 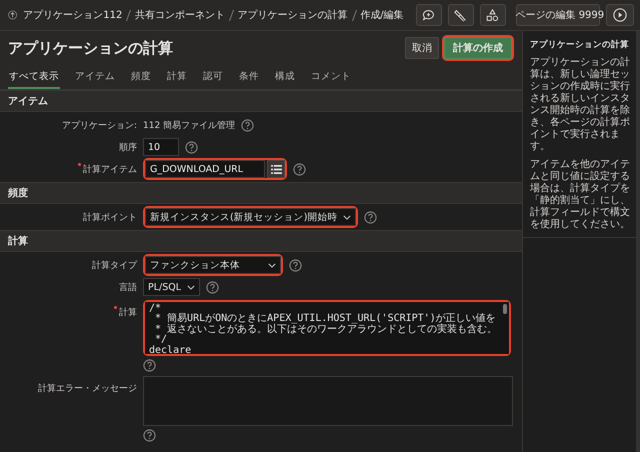 I want to click on tab: アイテム, so click(x=95, y=77).